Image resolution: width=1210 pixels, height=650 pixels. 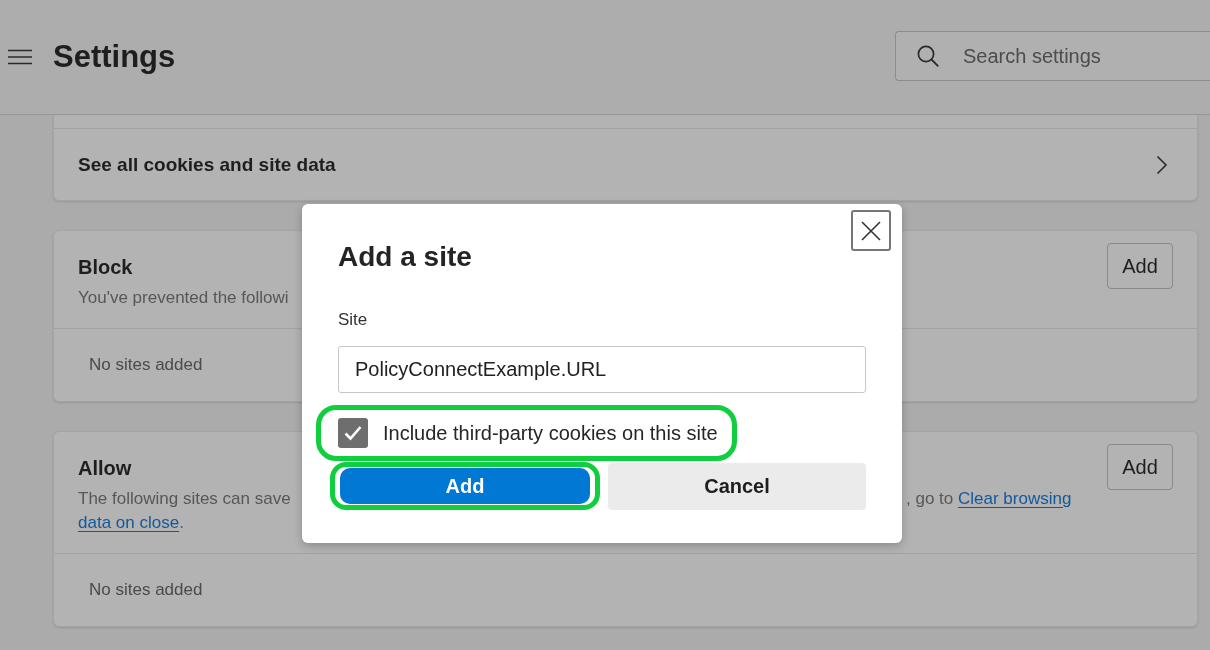 What do you see at coordinates (625, 164) in the screenshot?
I see `list-item: See all cookies and site data` at bounding box center [625, 164].